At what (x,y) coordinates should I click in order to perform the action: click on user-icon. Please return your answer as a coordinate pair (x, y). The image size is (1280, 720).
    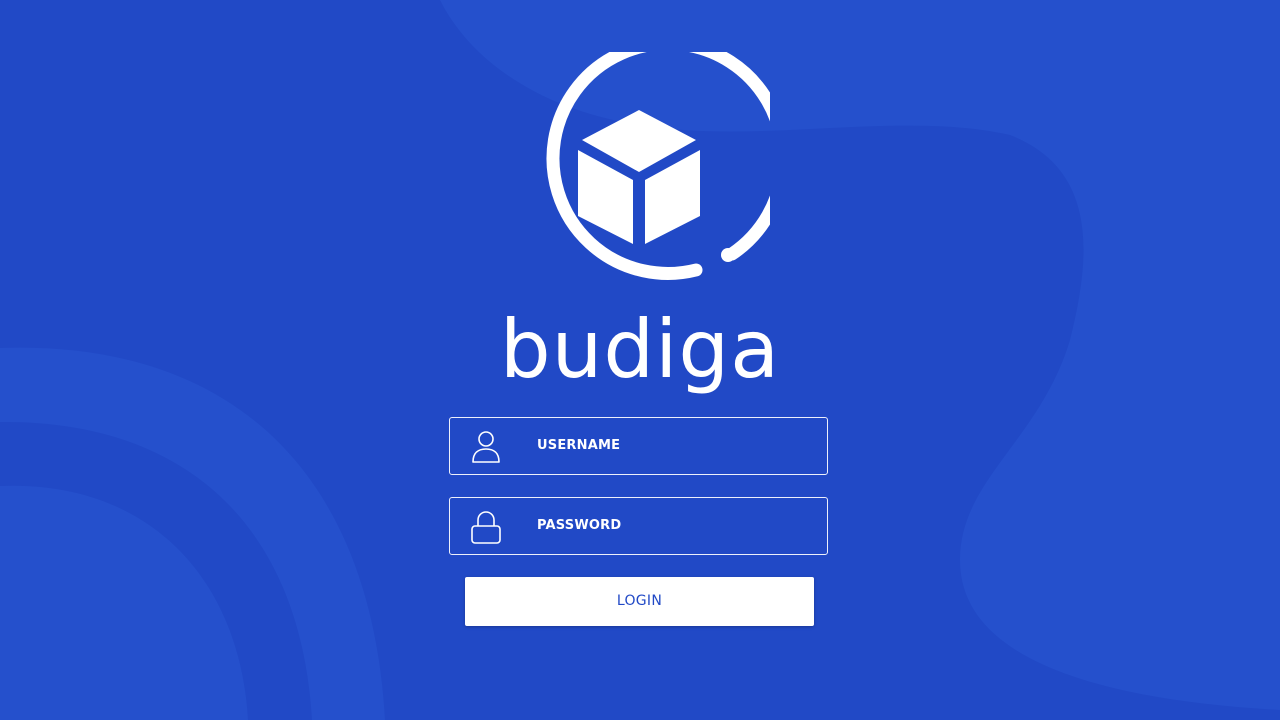
    Looking at the image, I should click on (486, 447).